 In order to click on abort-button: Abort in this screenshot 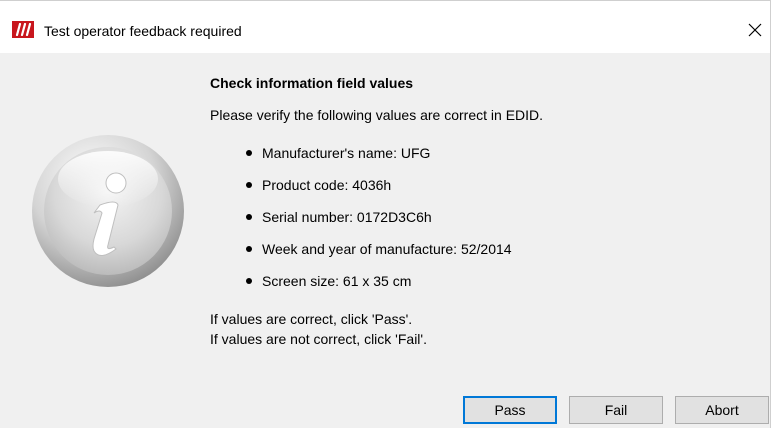, I will do `click(722, 410)`.